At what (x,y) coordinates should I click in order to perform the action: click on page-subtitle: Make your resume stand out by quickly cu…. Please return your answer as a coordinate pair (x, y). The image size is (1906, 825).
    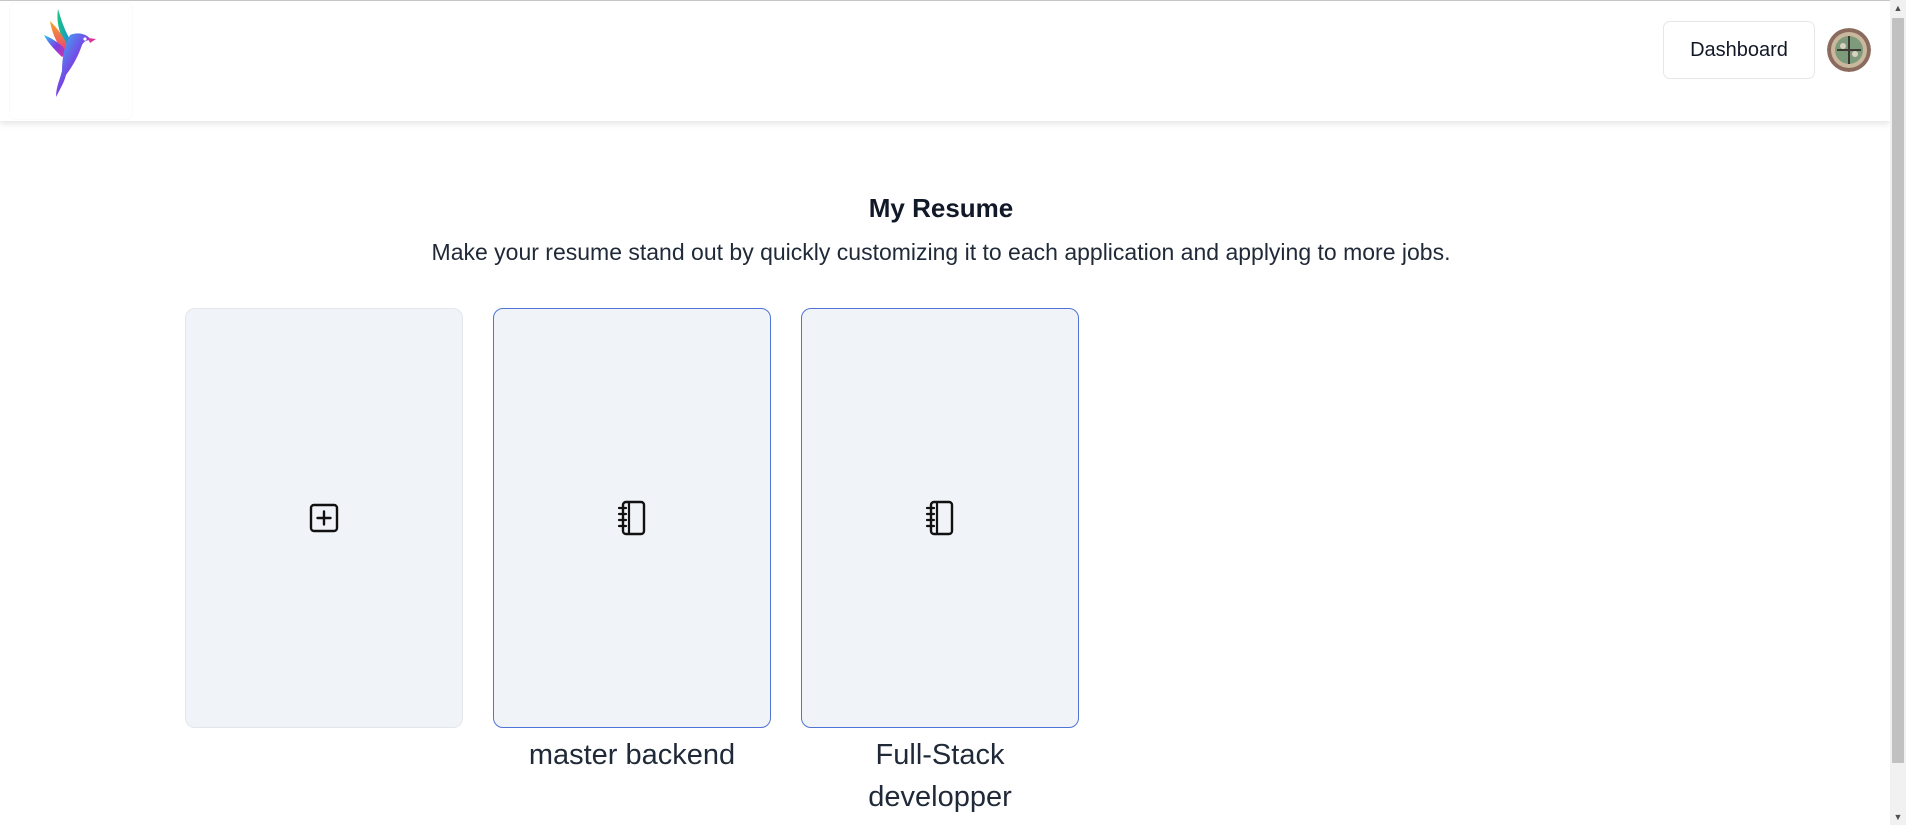
    Looking at the image, I should click on (941, 252).